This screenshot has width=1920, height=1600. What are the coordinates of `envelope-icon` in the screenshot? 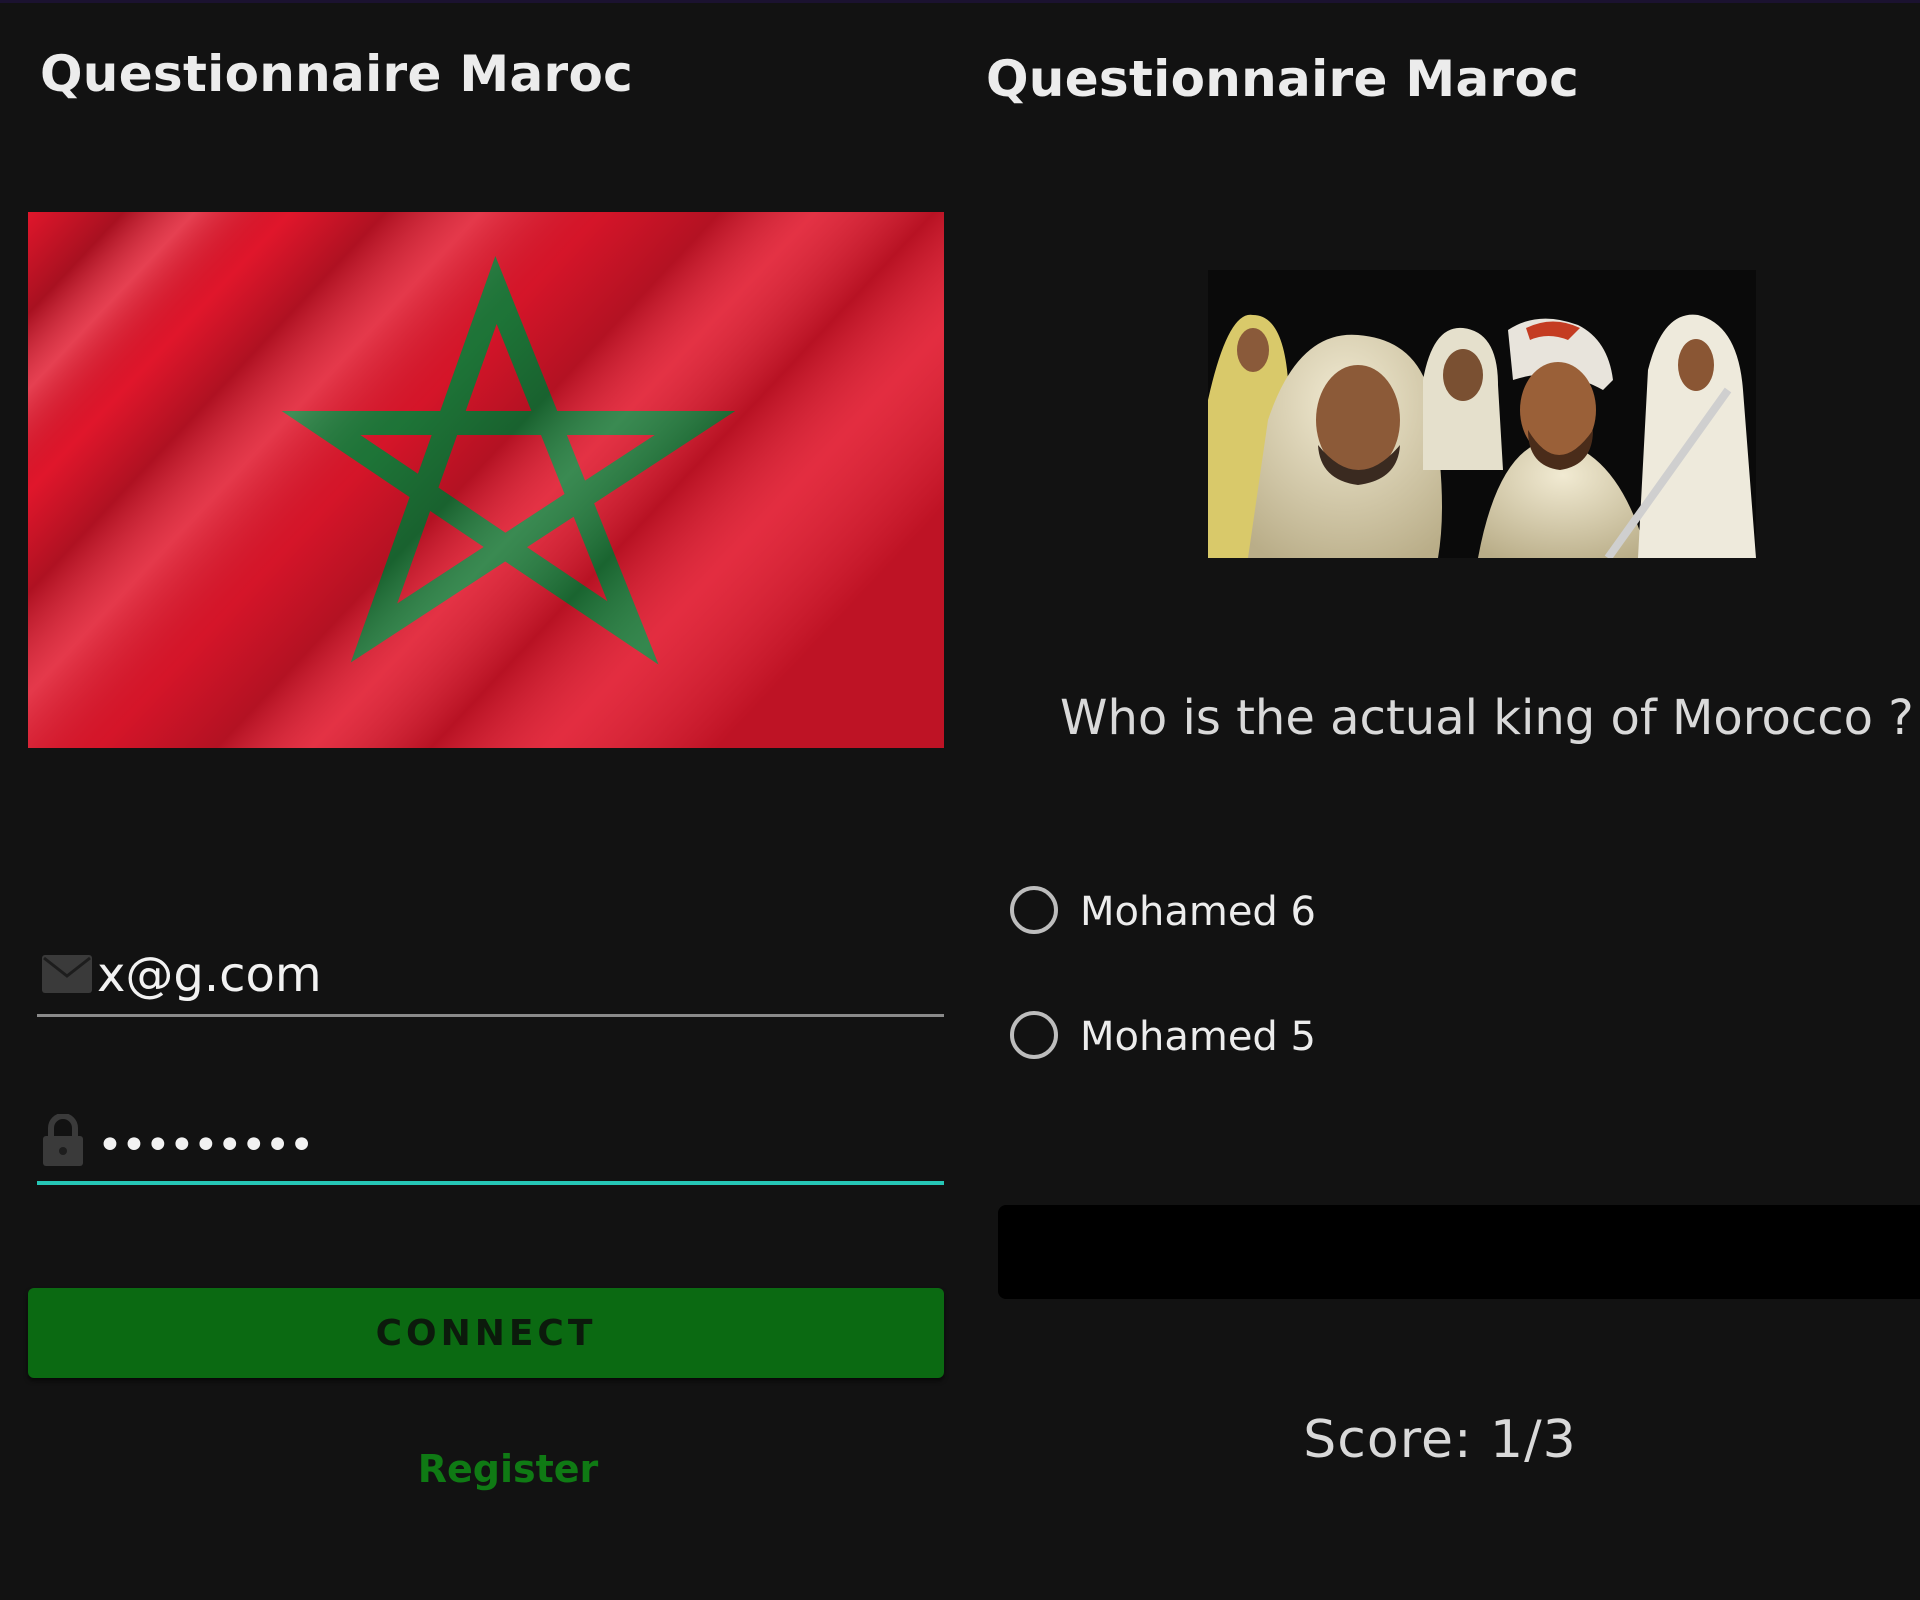 It's located at (67, 976).